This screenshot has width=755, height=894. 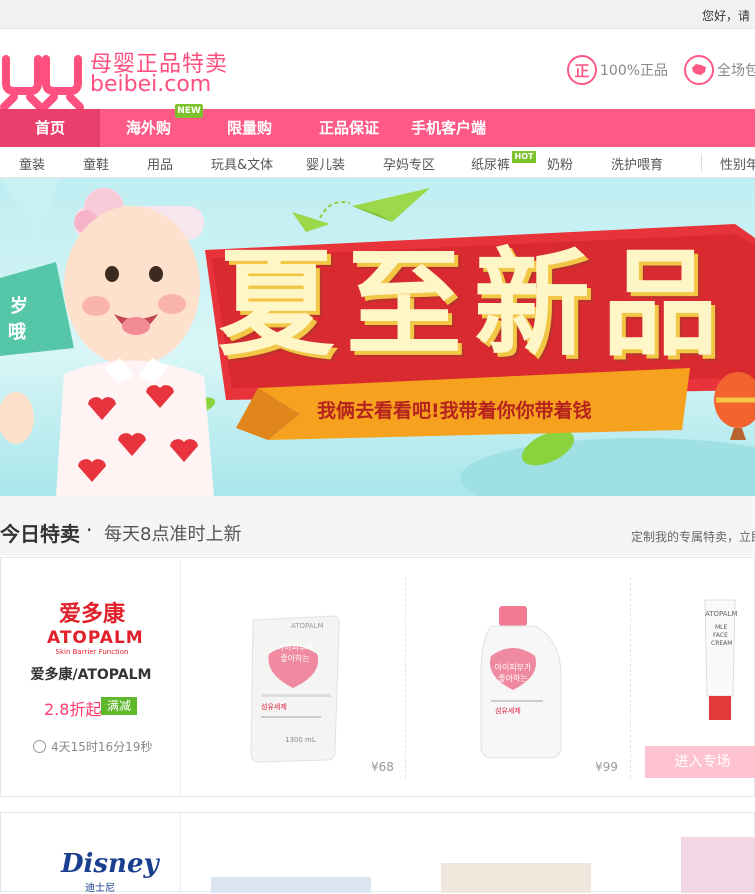 I want to click on category-gender-age: 性别年, so click(x=737, y=163).